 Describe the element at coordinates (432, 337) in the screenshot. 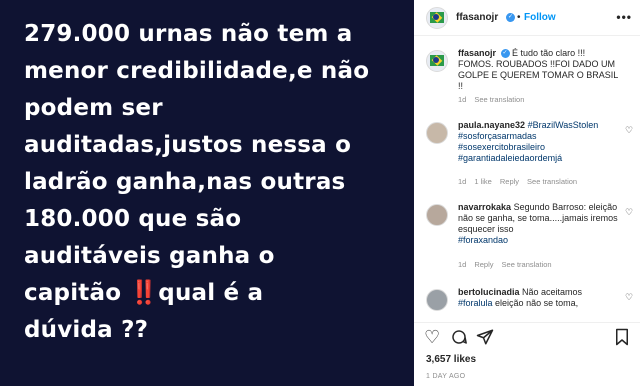

I see `like-icon: ♡` at that location.